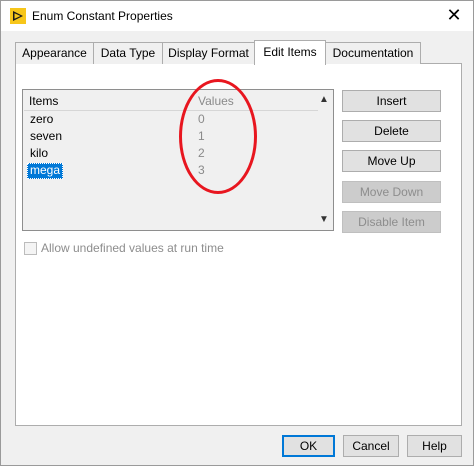 The height and width of the screenshot is (466, 474). What do you see at coordinates (18, 16) in the screenshot?
I see `labview-run-arrow-icon` at bounding box center [18, 16].